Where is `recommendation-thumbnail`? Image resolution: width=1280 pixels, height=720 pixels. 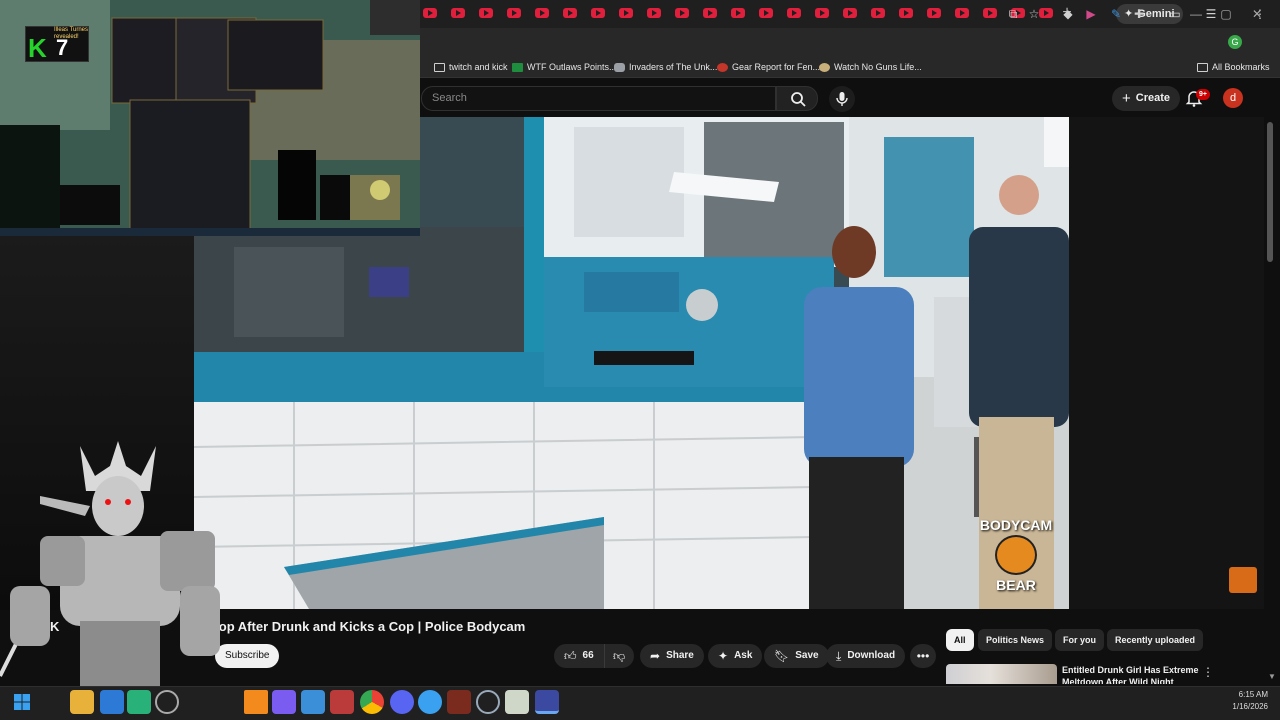 recommendation-thumbnail is located at coordinates (1001, 674).